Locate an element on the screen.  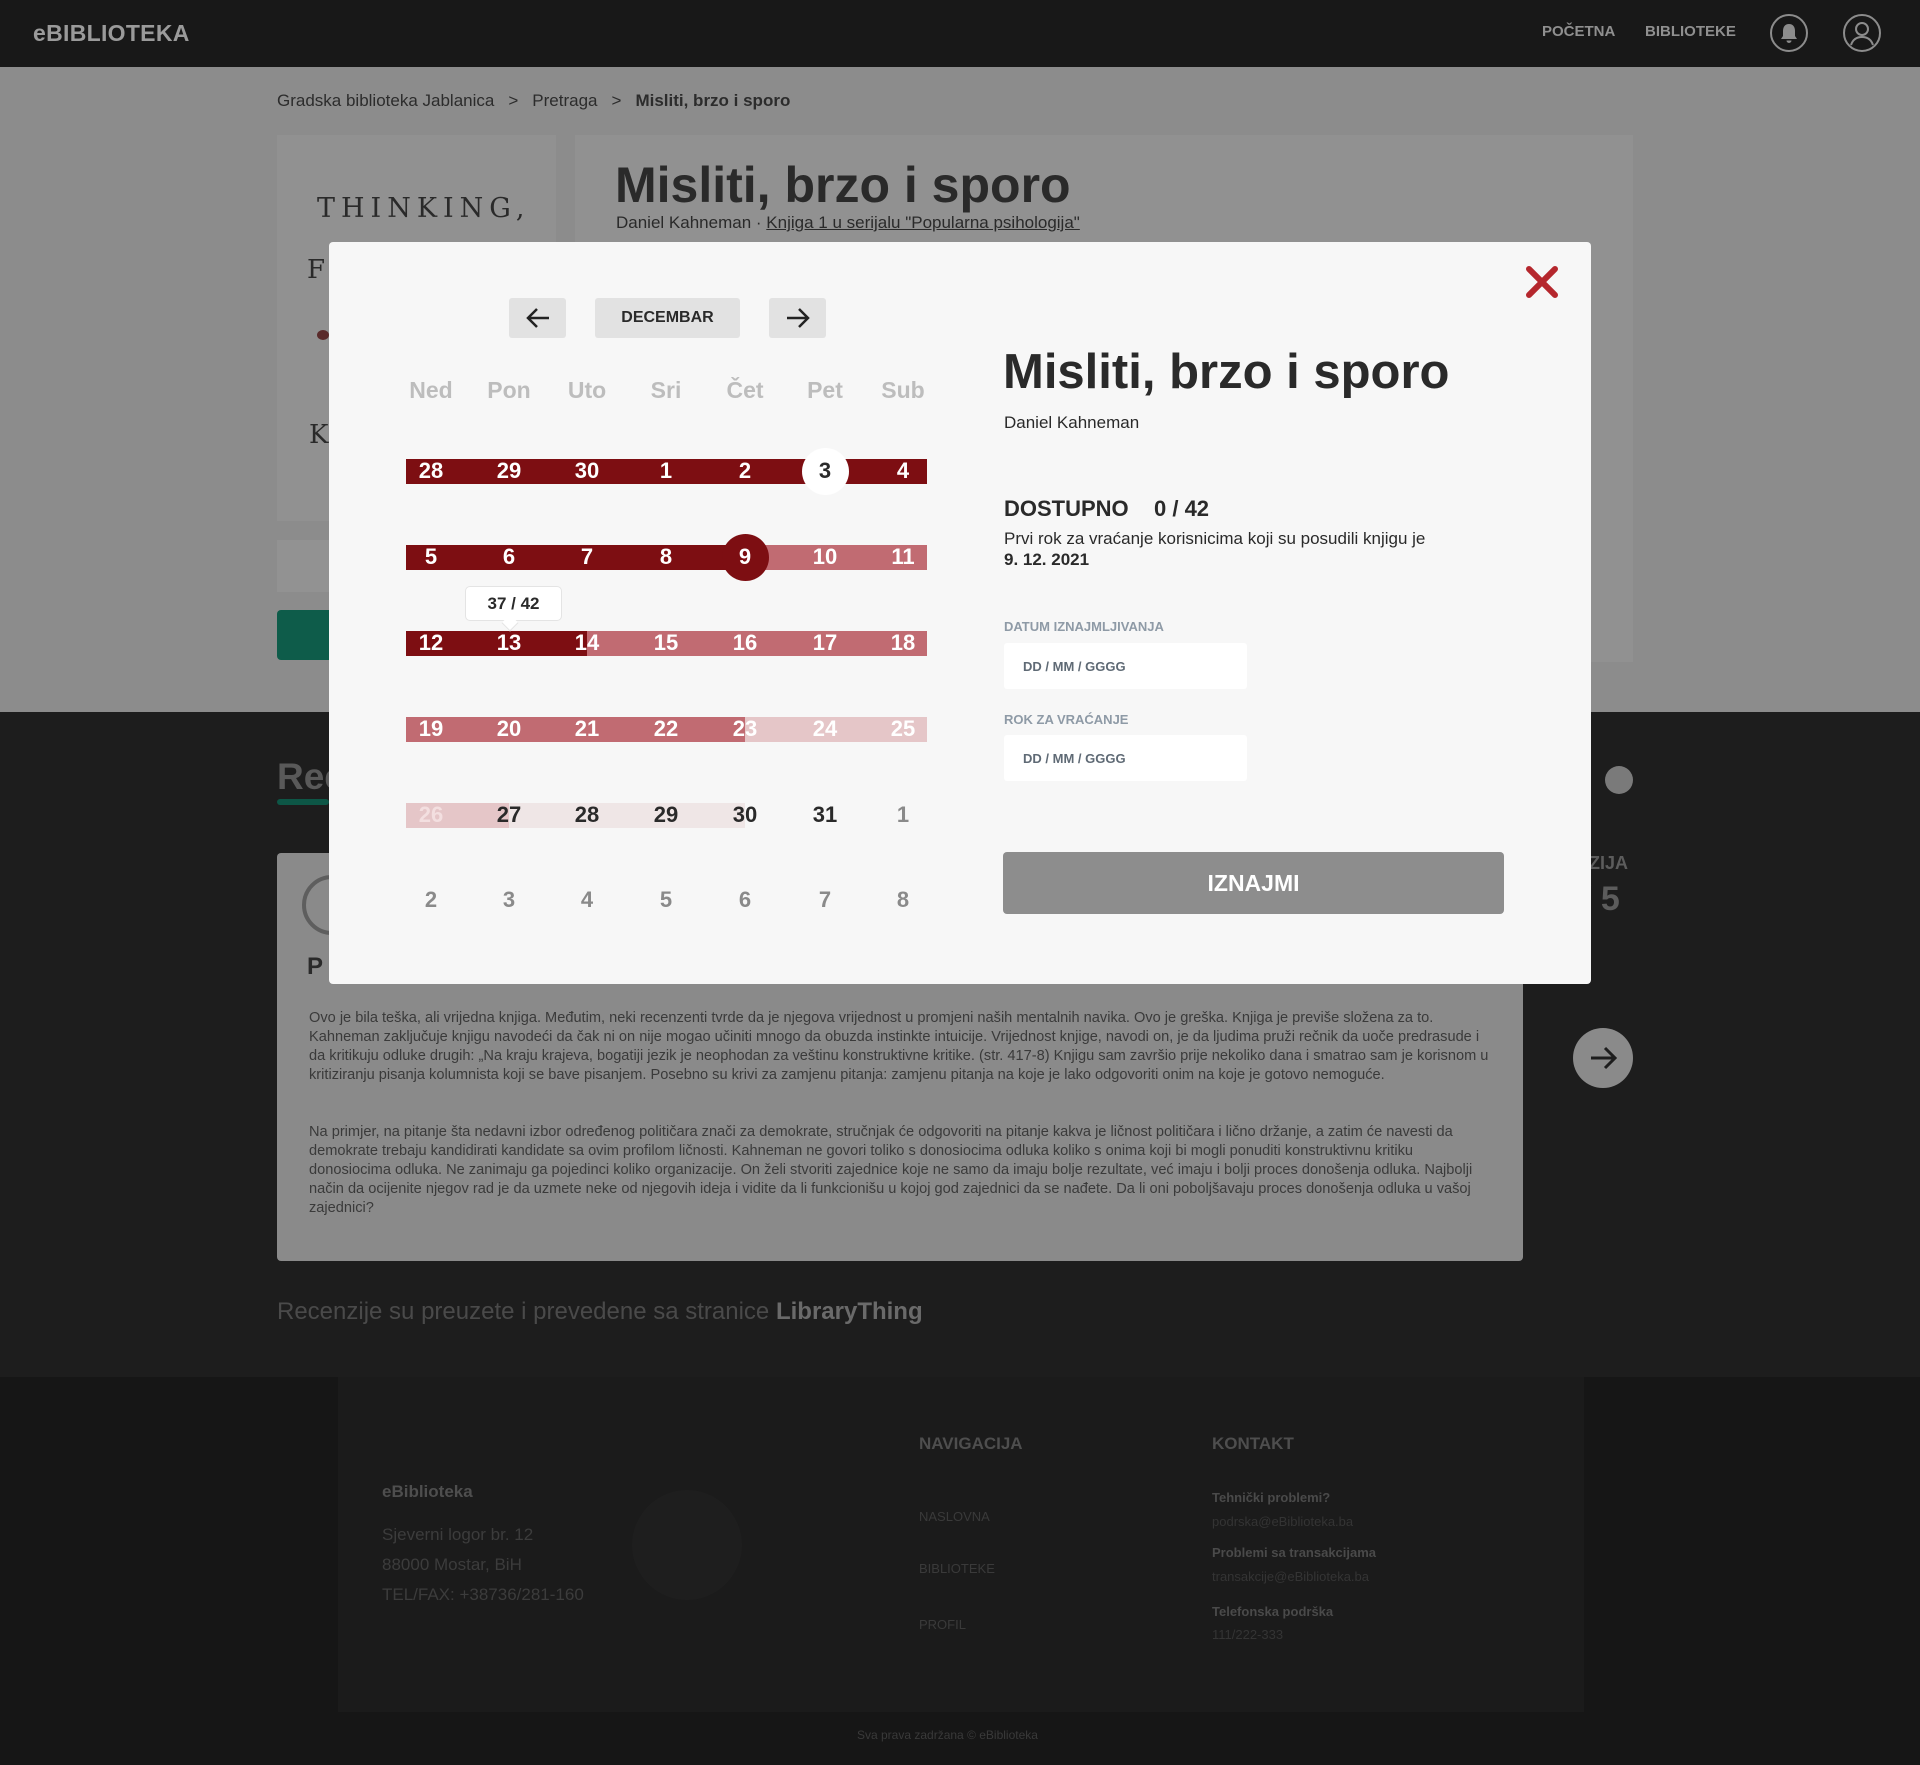
calendar-day: 9 is located at coordinates (745, 557).